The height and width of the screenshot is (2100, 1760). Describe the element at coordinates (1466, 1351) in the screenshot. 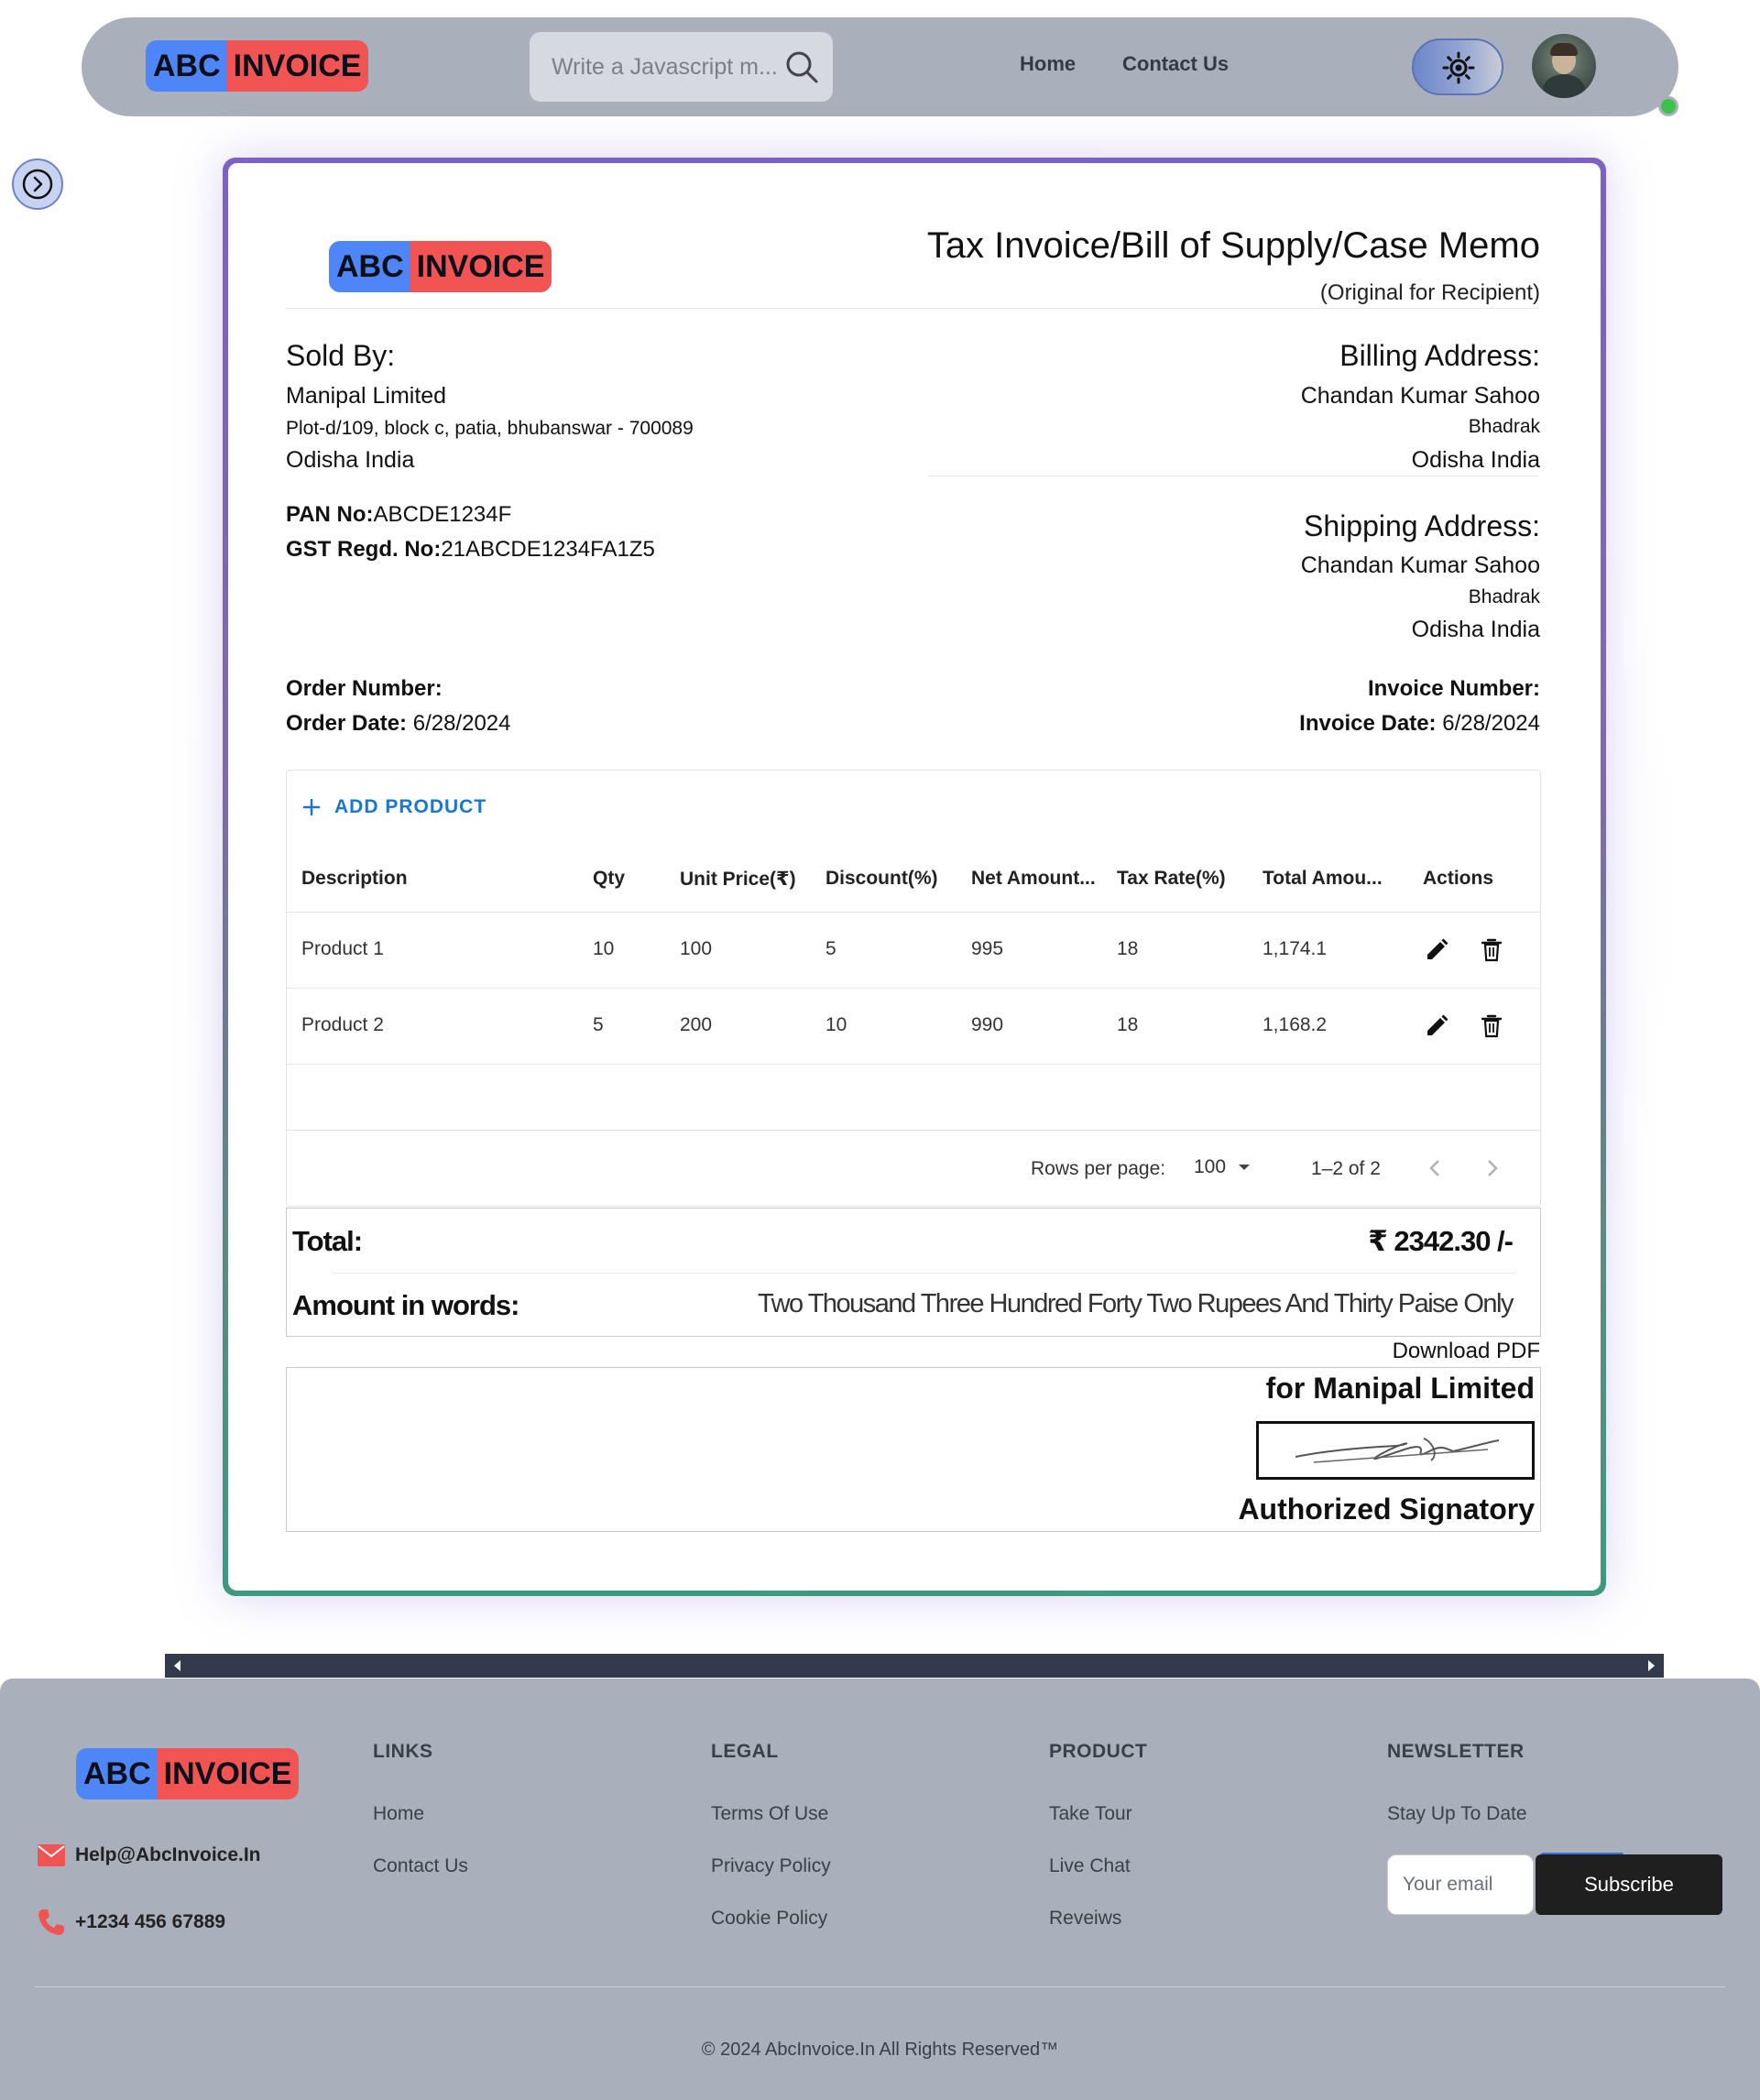

I see `download-pdf-link: Download PDF` at that location.